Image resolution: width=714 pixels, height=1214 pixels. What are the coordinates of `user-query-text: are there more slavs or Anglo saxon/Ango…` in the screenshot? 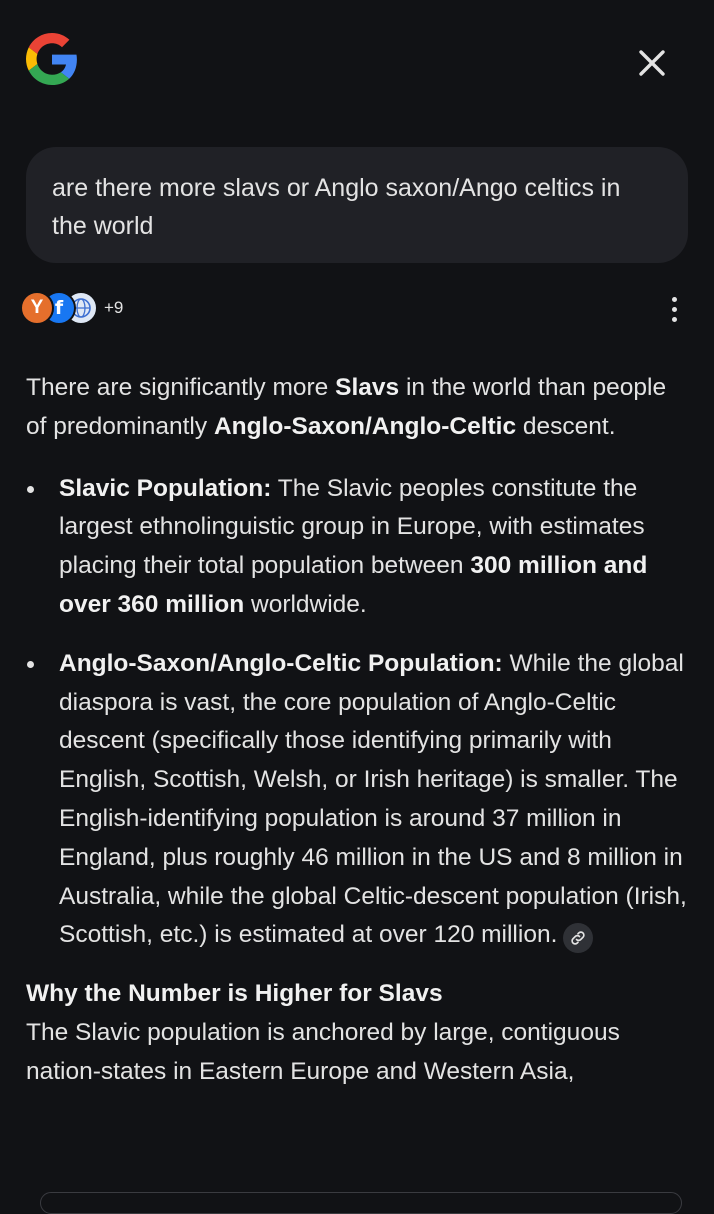 It's located at (336, 207).